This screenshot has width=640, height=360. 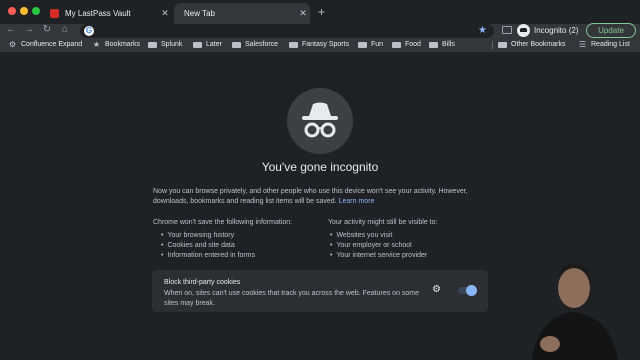 What do you see at coordinates (448, 44) in the screenshot?
I see `bookmark-label: Bills` at bounding box center [448, 44].